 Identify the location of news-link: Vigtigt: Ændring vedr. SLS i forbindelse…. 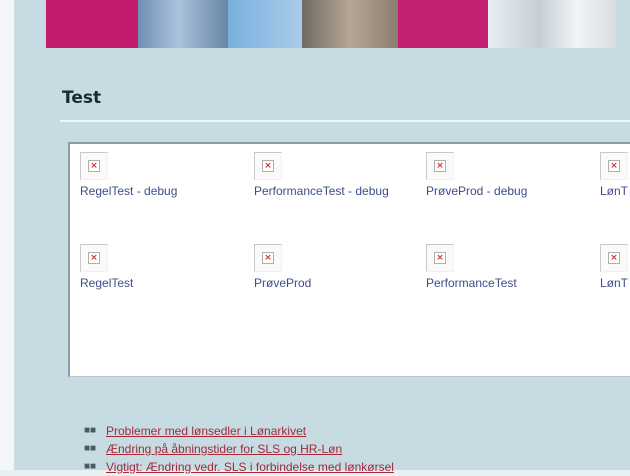
(250, 467).